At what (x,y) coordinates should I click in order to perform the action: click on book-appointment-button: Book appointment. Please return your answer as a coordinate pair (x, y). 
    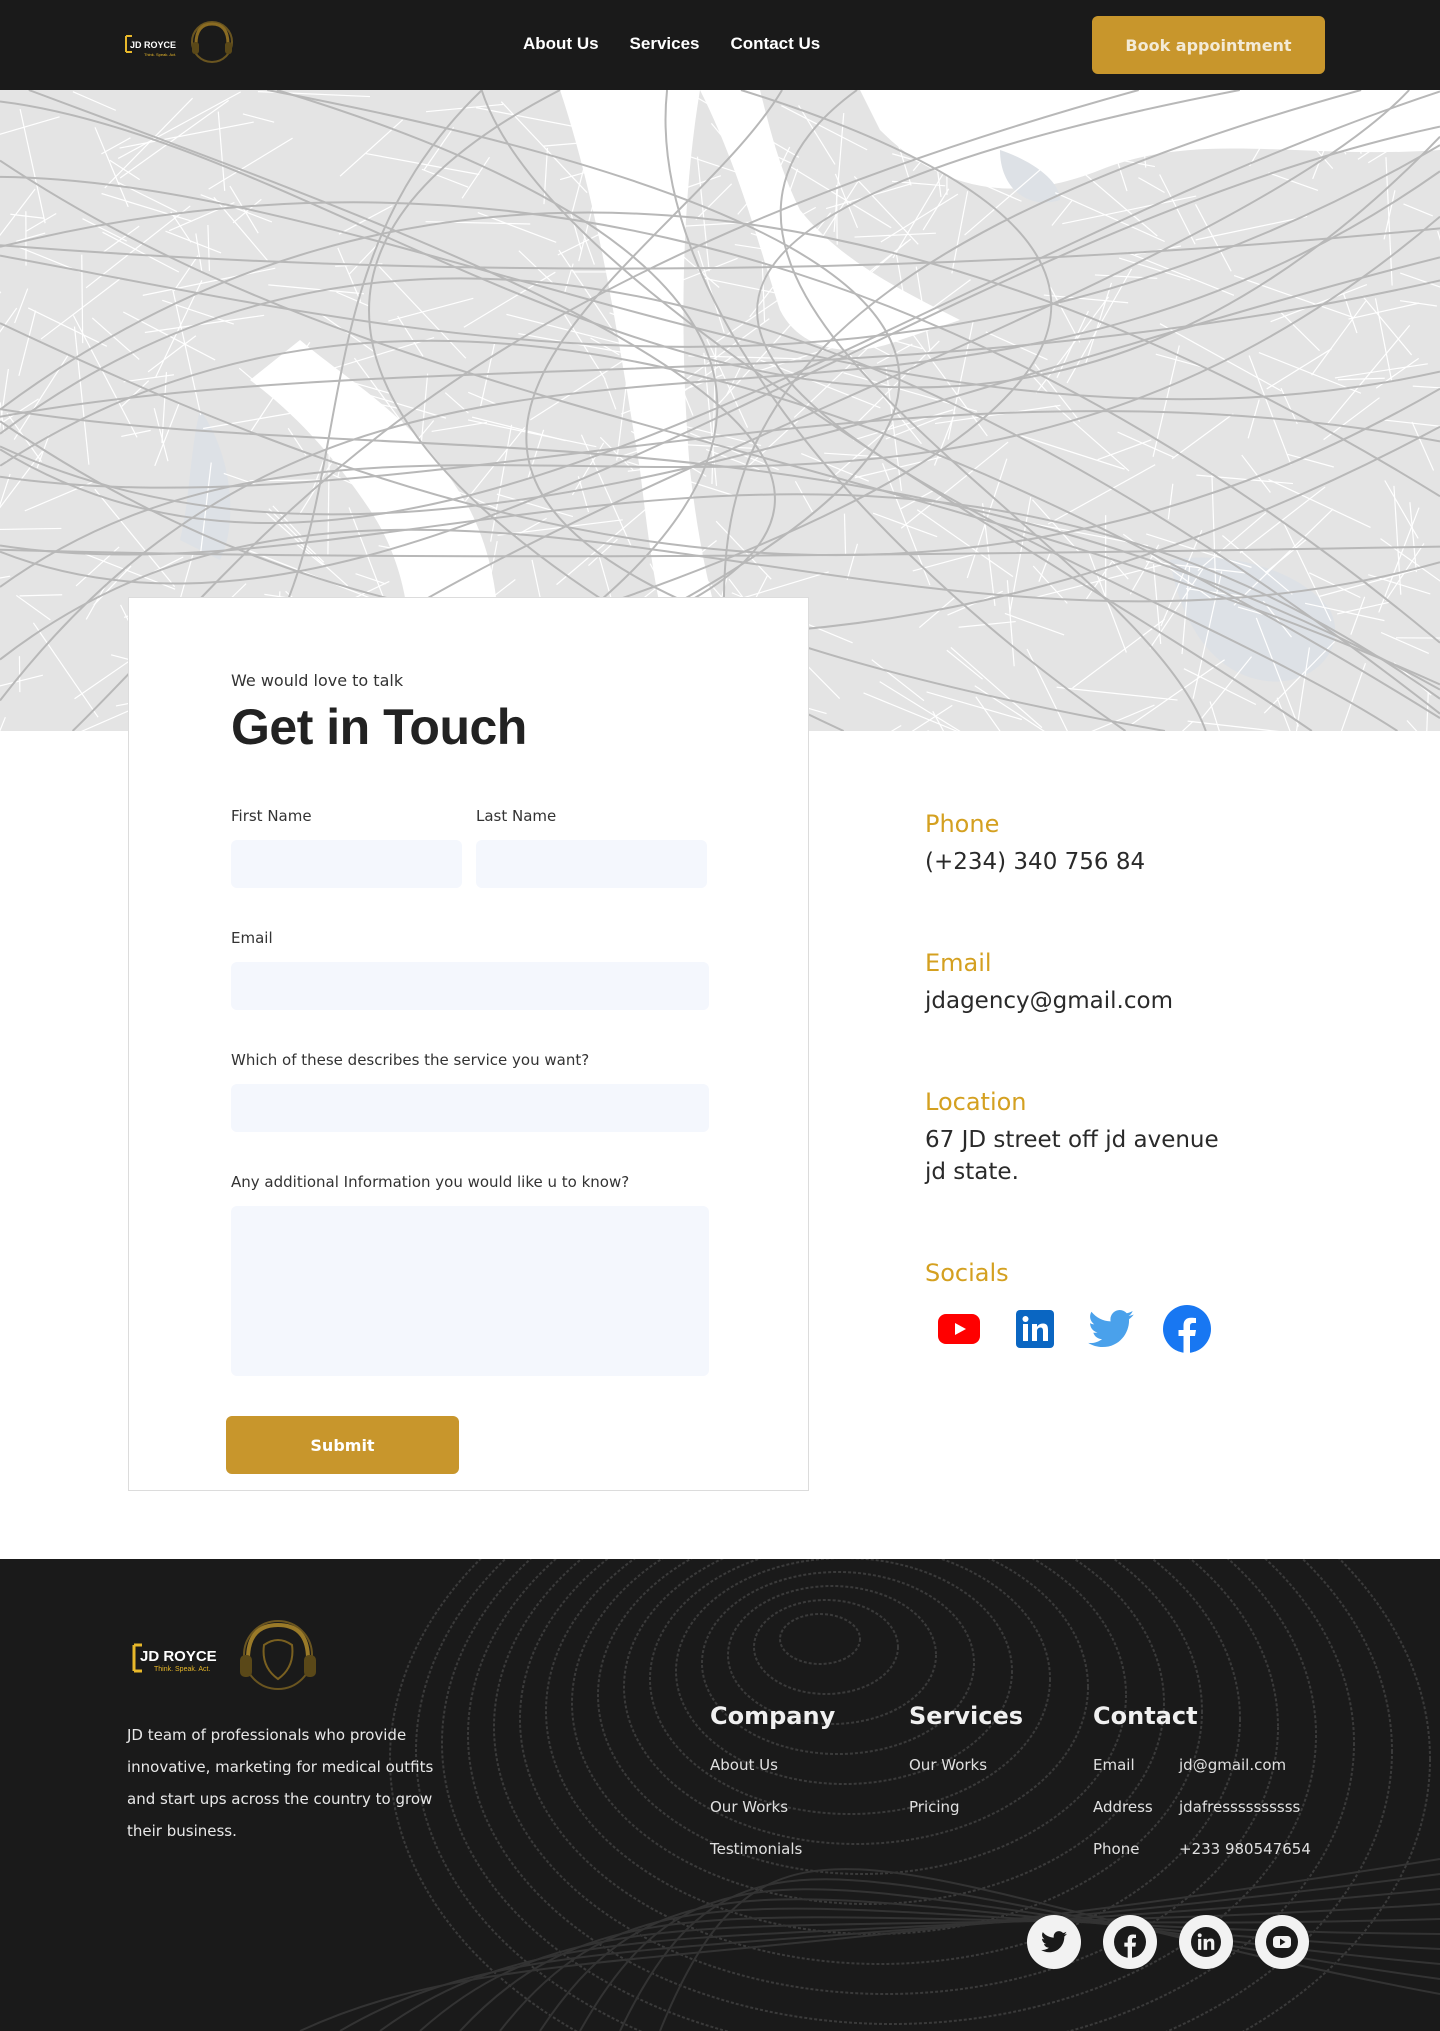
    Looking at the image, I should click on (1208, 45).